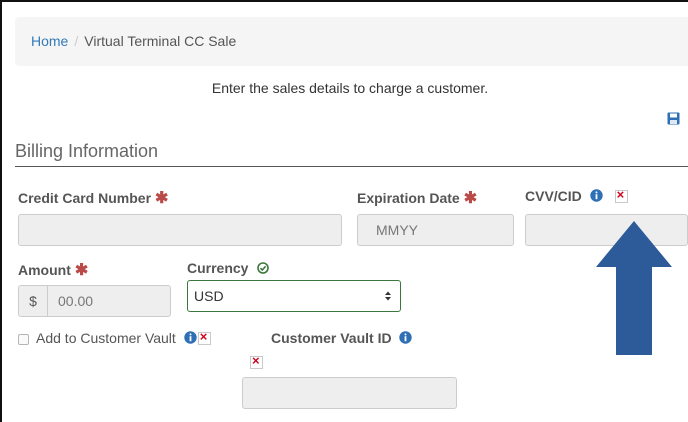  What do you see at coordinates (553, 196) in the screenshot?
I see `cvv-label-text: CVV/CID` at bounding box center [553, 196].